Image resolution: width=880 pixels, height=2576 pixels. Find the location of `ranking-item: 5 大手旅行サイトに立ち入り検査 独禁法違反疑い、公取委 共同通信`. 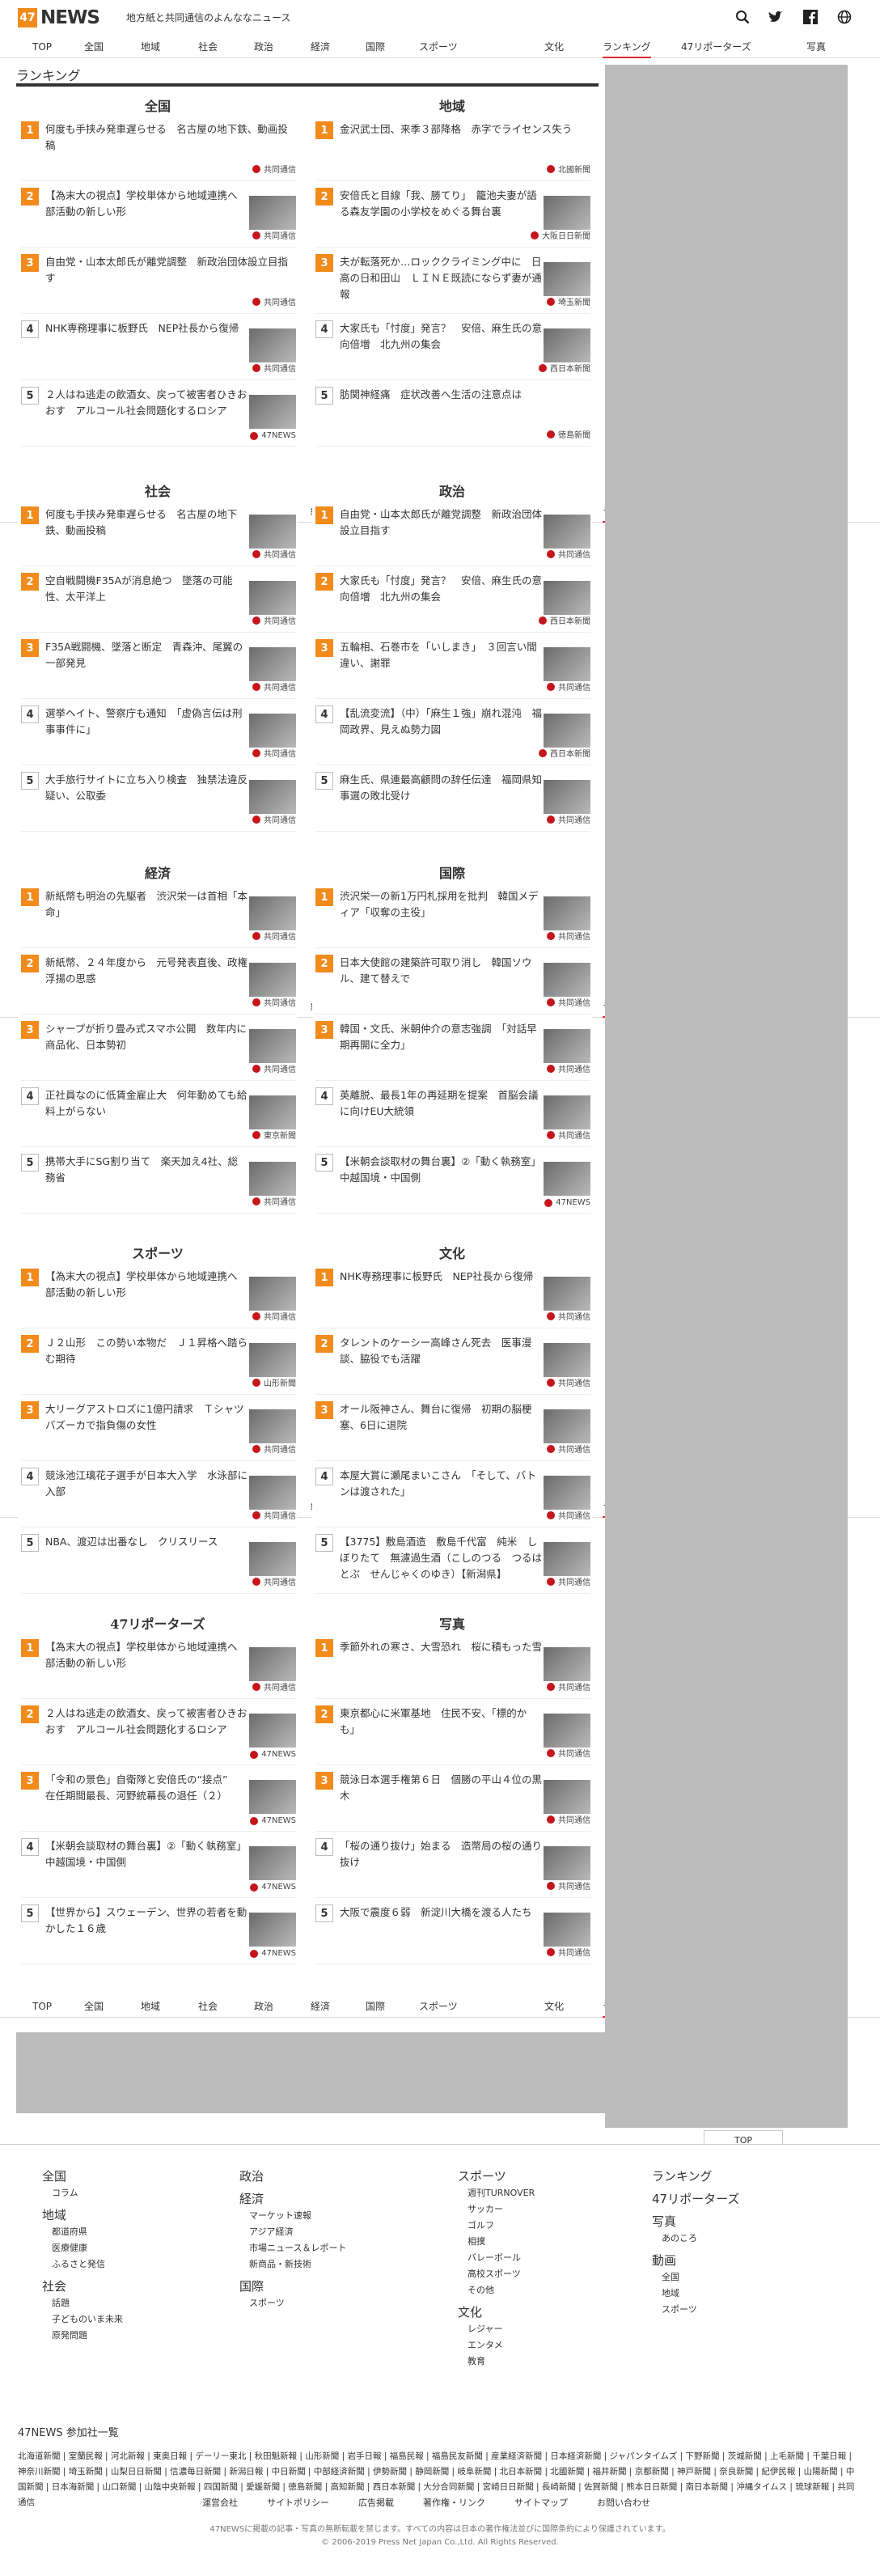

ranking-item: 5 大手旅行サイトに立ち入り検査 独禁法違反疑い、公取委 共同通信 is located at coordinates (158, 802).